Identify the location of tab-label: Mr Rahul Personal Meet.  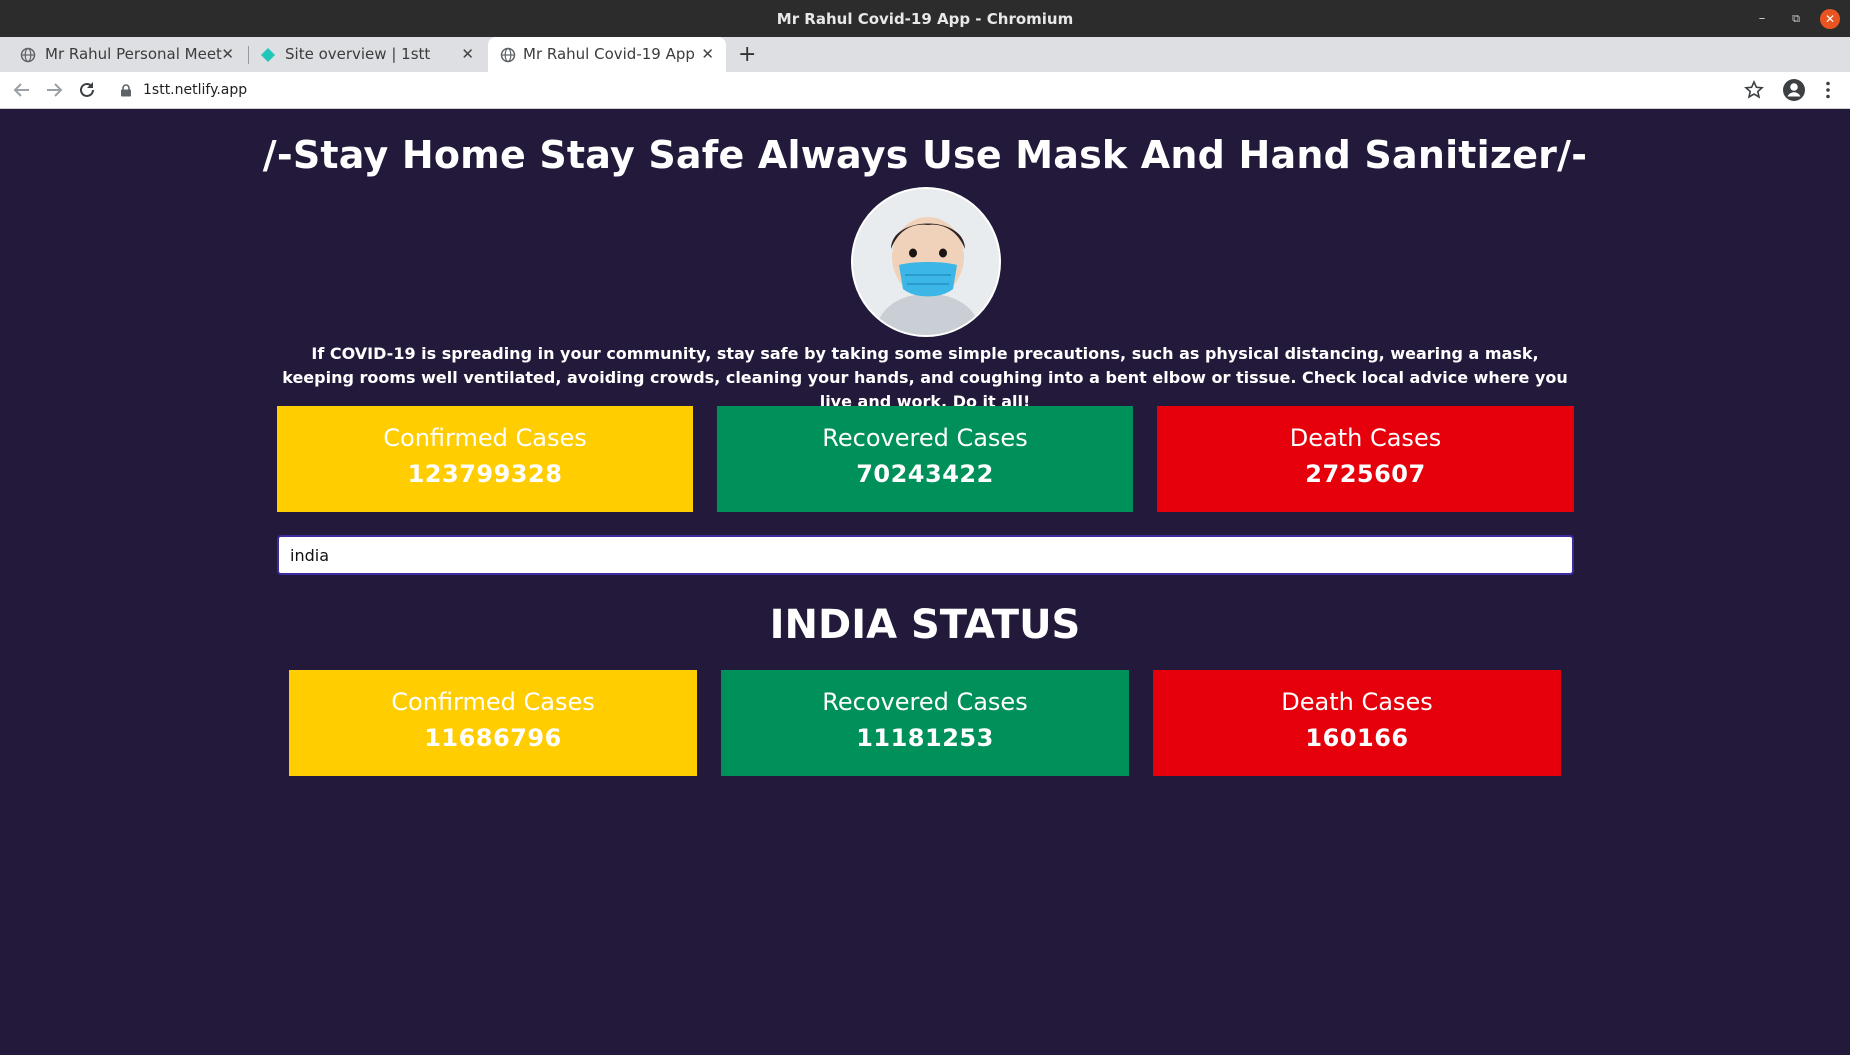
(133, 54).